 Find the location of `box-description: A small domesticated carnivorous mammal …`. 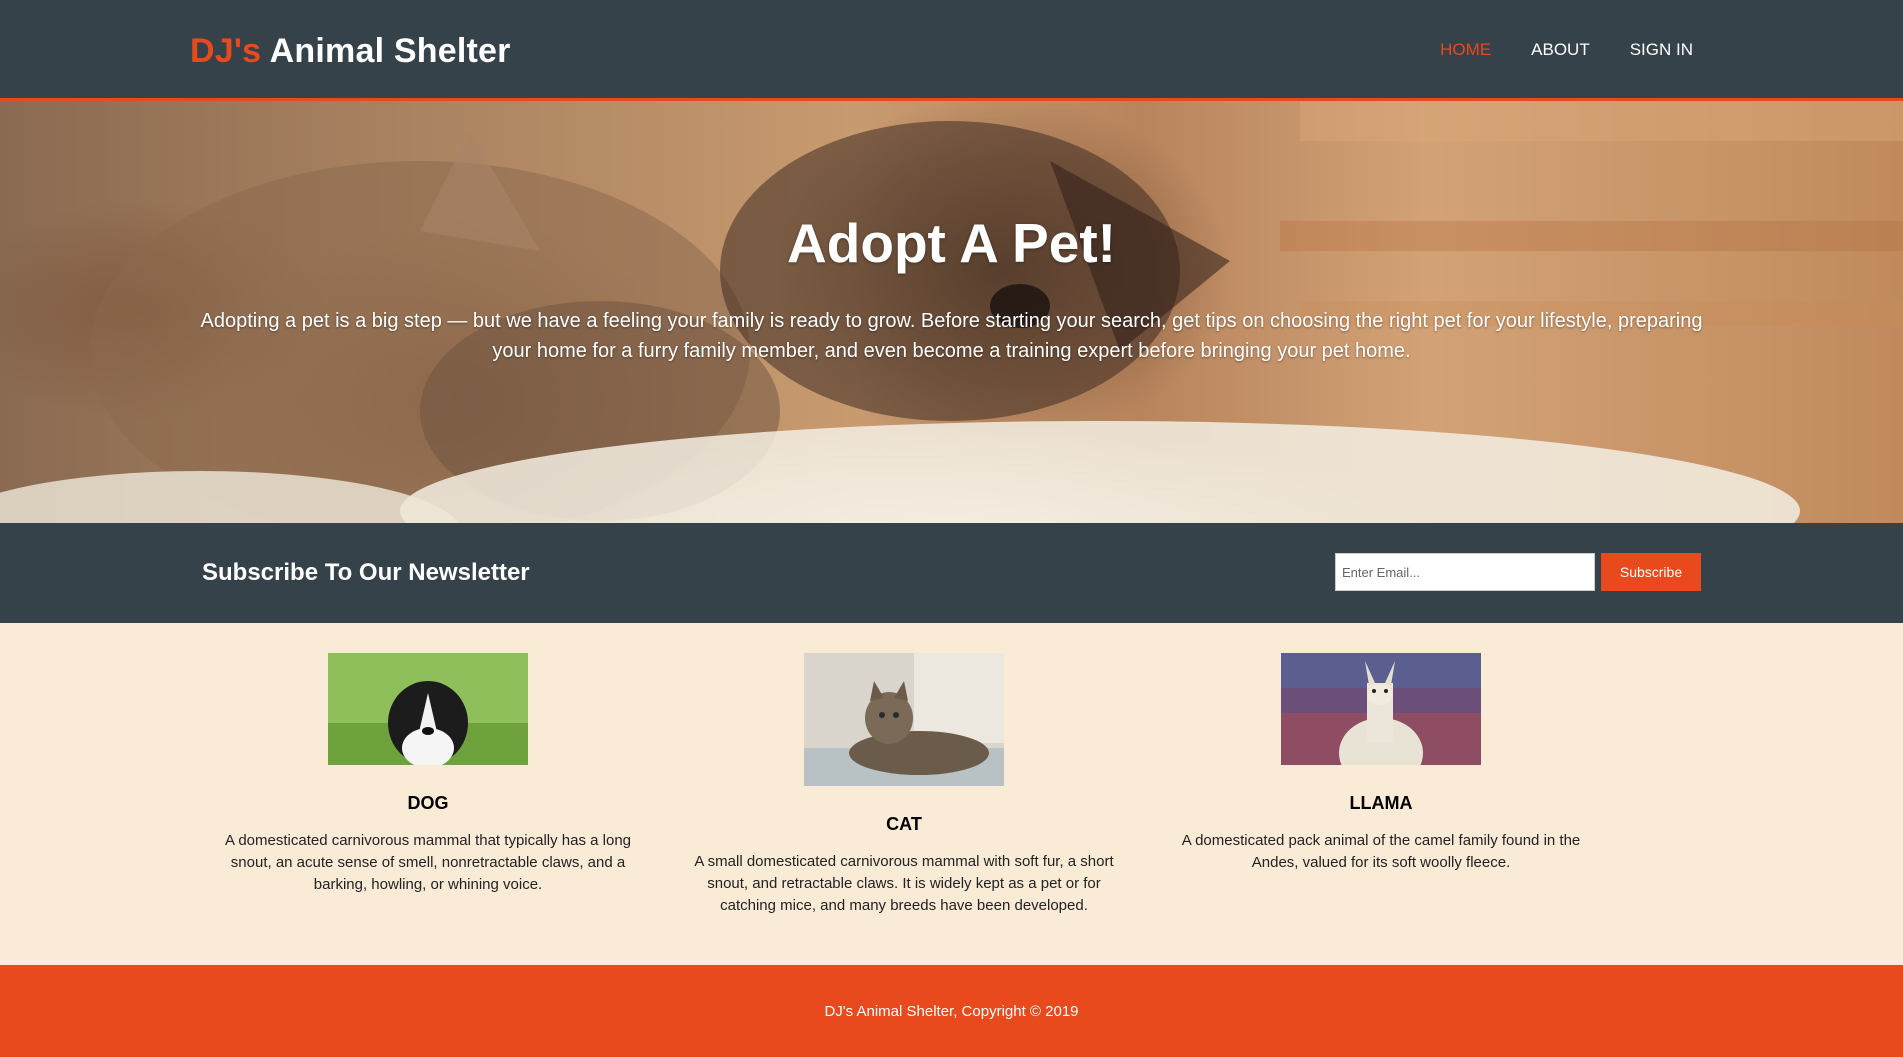

box-description: A small domesticated carnivorous mammal … is located at coordinates (904, 883).